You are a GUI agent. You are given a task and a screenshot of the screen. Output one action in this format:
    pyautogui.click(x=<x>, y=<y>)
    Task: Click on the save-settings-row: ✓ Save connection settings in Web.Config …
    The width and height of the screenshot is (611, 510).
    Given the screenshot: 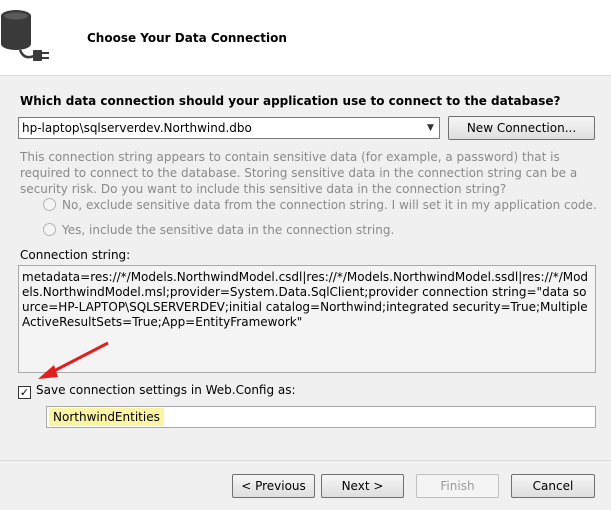 What is the action you would take?
    pyautogui.click(x=157, y=391)
    